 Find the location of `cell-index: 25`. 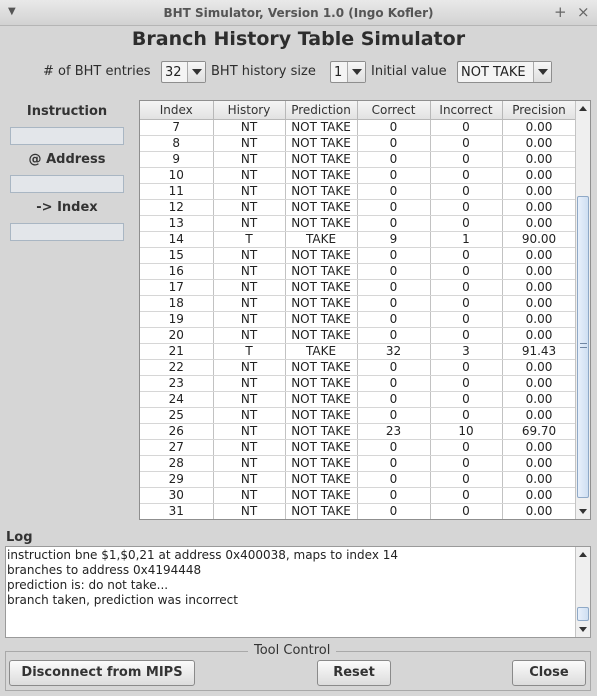

cell-index: 25 is located at coordinates (177, 415).